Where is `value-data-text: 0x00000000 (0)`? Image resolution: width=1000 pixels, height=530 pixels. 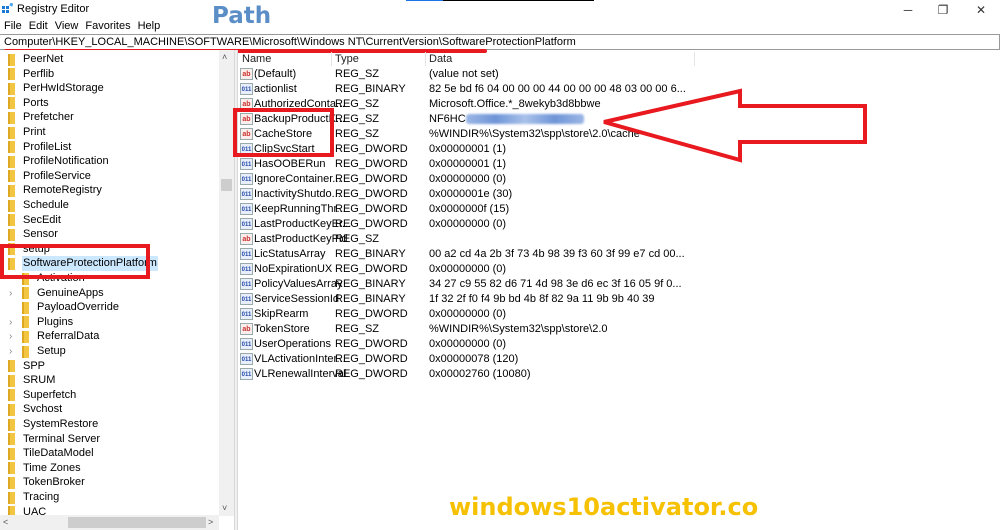
value-data-text: 0x00000000 (0) is located at coordinates (468, 314).